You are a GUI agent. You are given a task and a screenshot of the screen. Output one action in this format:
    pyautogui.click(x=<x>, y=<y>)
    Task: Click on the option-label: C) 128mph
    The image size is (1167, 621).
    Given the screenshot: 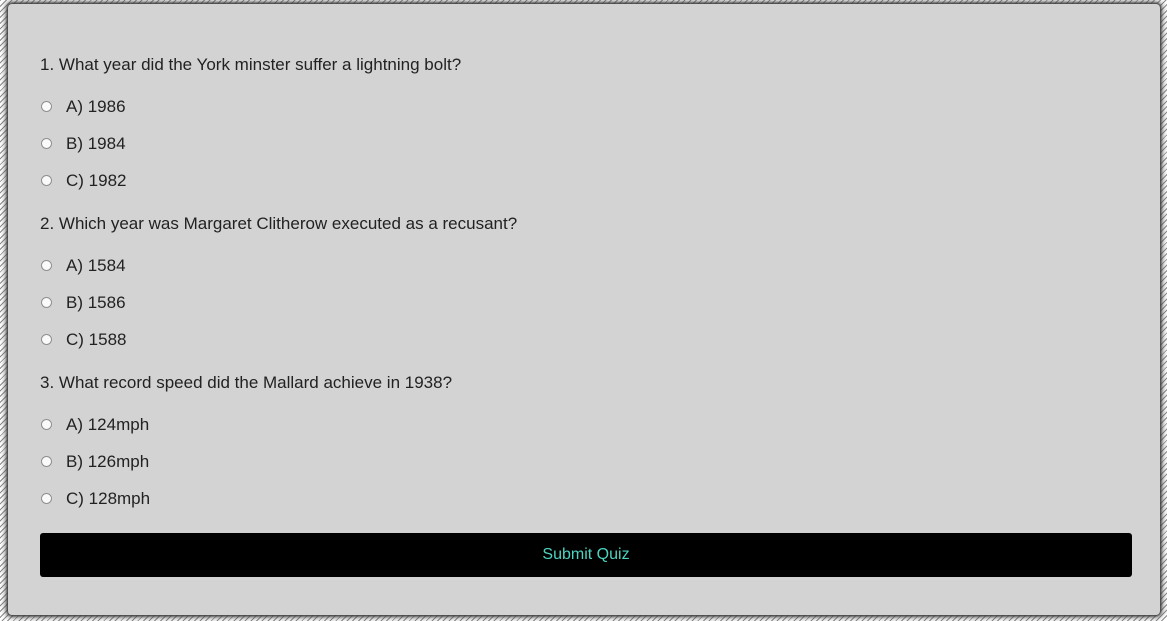 What is the action you would take?
    pyautogui.click(x=108, y=498)
    